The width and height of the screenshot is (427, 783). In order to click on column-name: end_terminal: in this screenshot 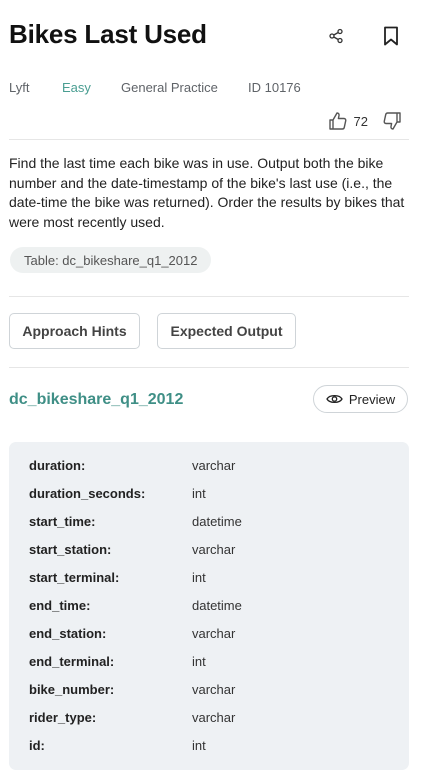, I will do `click(72, 661)`.